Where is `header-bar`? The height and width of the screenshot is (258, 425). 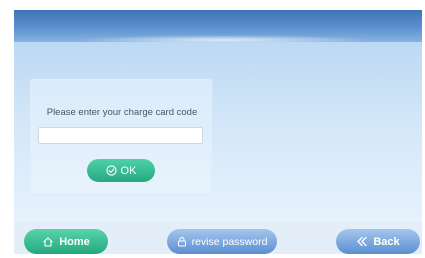
header-bar is located at coordinates (218, 27).